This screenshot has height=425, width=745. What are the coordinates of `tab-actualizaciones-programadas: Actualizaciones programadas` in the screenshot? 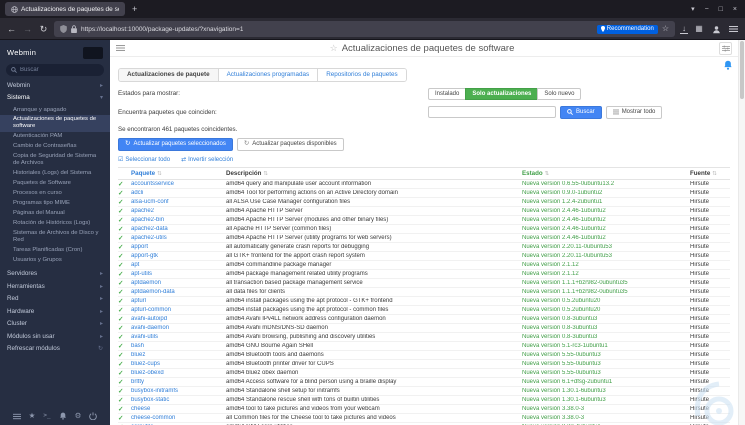 It's located at (267, 74).